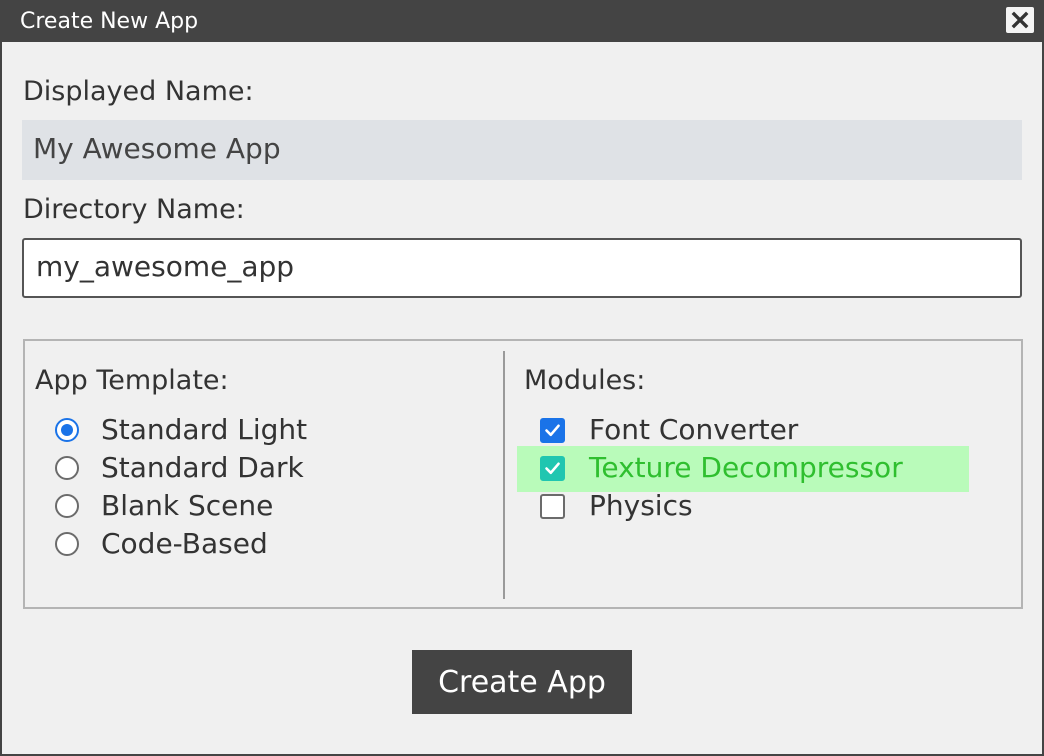 The image size is (1044, 756). I want to click on template-option-label: Standard Dark, so click(202, 467).